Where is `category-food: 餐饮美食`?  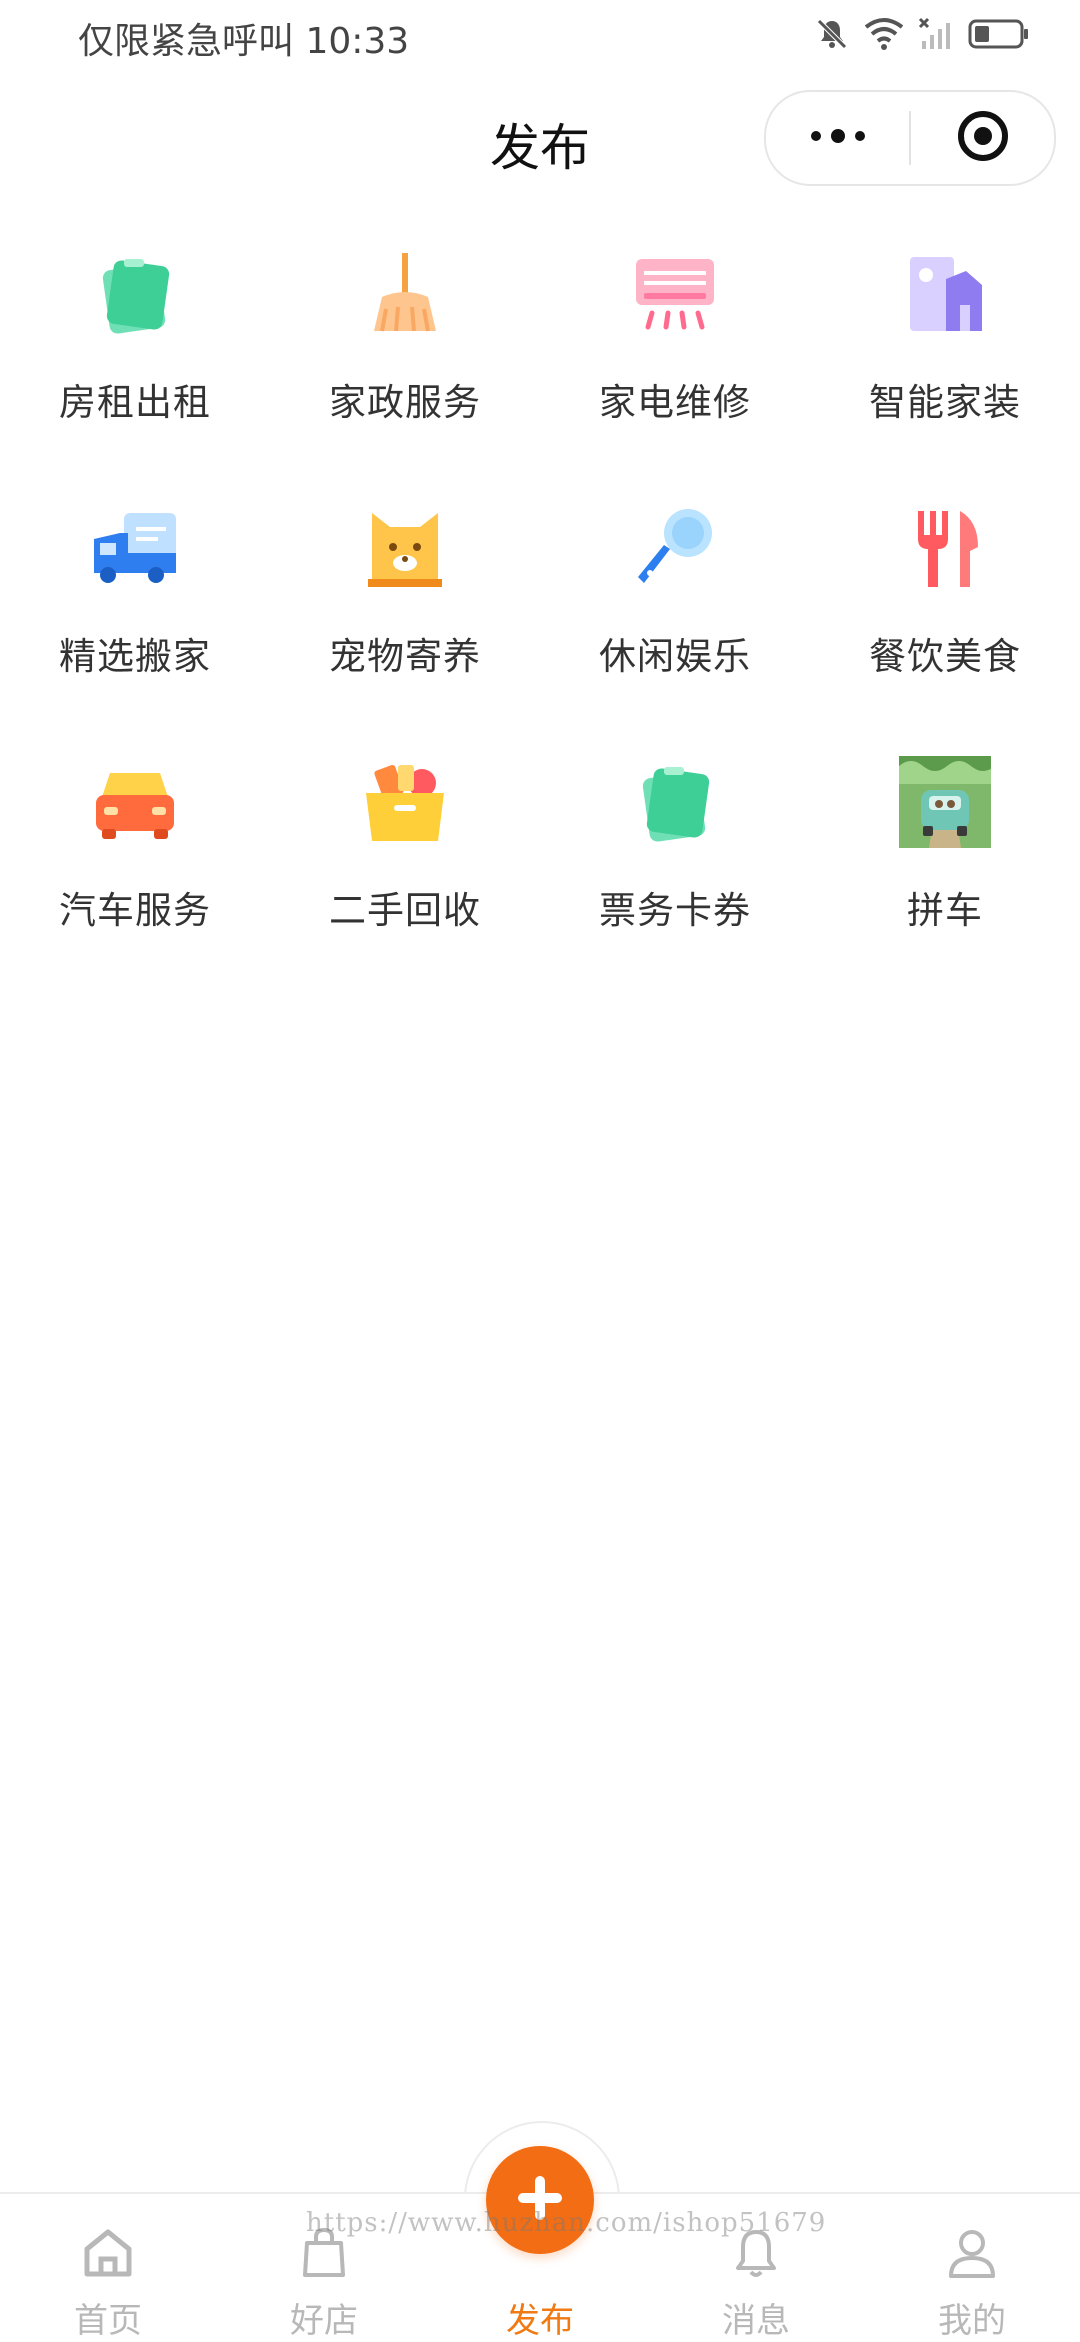 category-food: 餐饮美食 is located at coordinates (945, 587).